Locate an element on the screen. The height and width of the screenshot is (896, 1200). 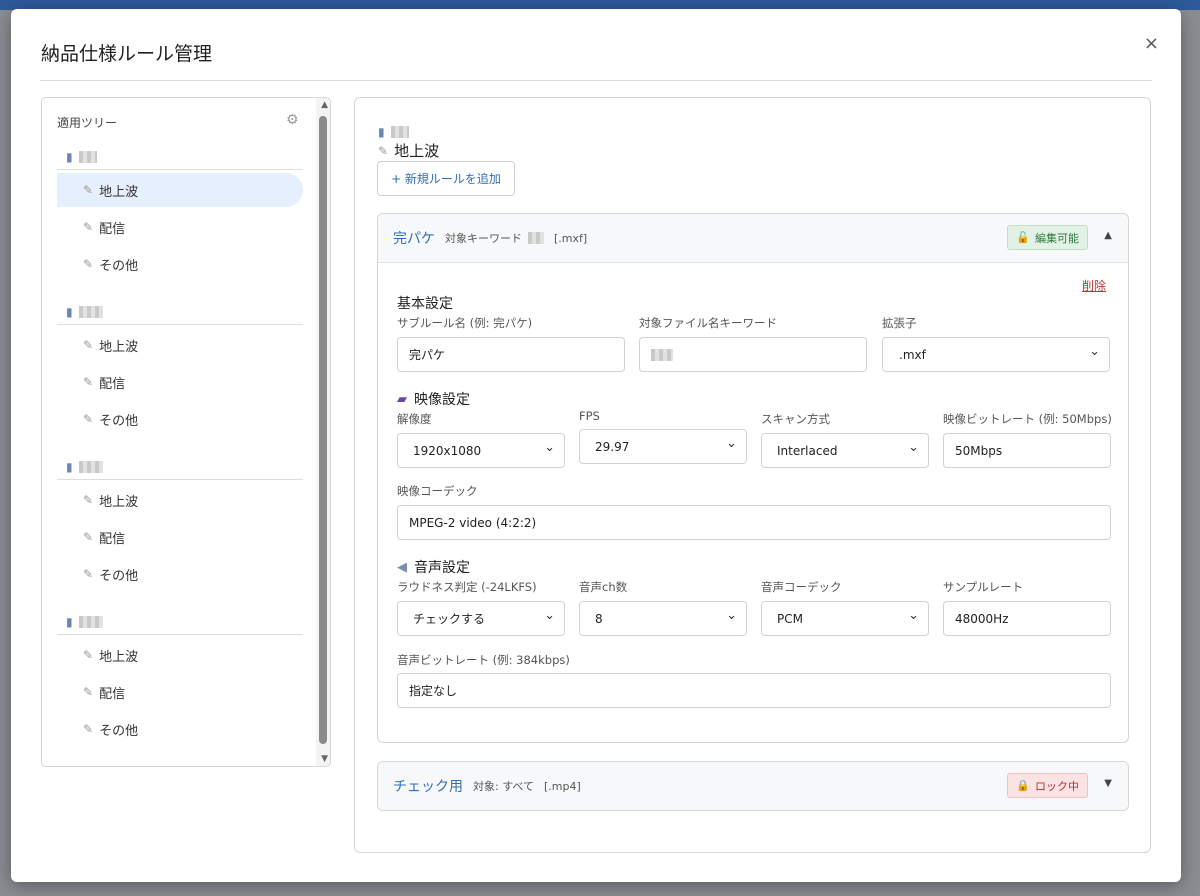
scan-label: スキャン方式 is located at coordinates (795, 419).